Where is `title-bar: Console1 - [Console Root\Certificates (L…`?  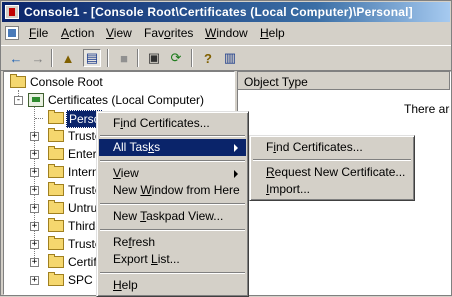 title-bar: Console1 - [Console Root\Certificates (L… is located at coordinates (226, 12).